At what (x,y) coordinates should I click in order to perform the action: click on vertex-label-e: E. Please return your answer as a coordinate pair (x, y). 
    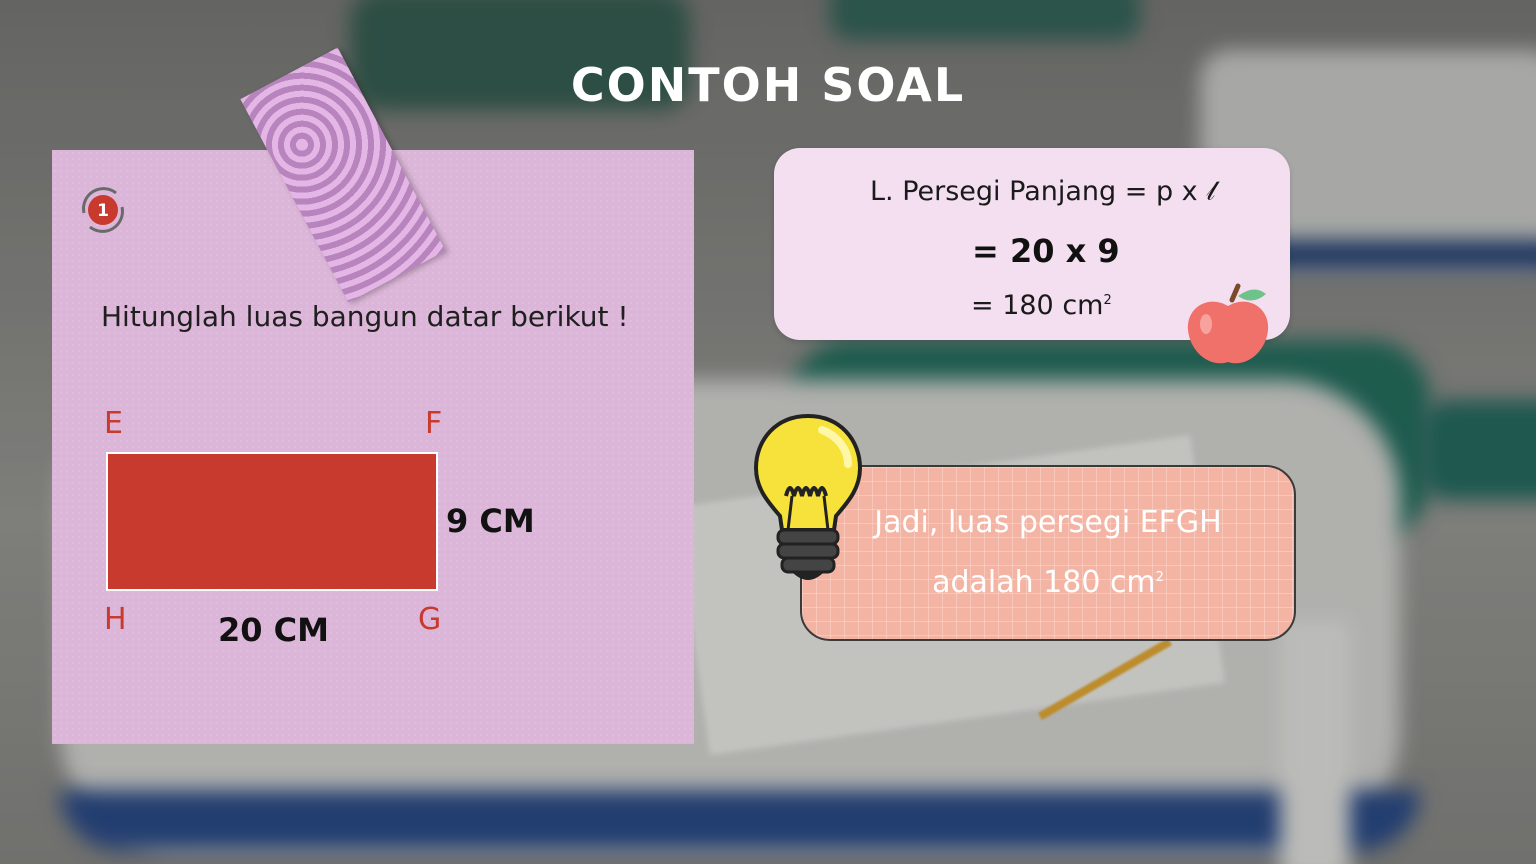
    Looking at the image, I should click on (113, 423).